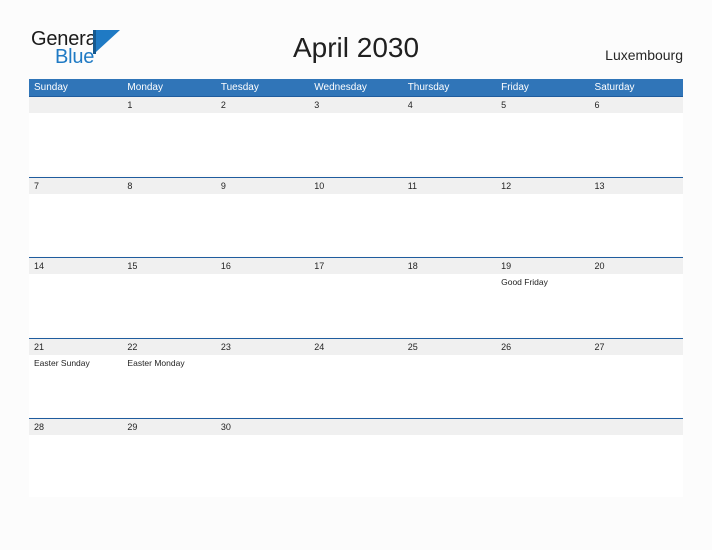  Describe the element at coordinates (51, 87) in the screenshot. I see `weekday-header-sunday: Sunday` at that location.